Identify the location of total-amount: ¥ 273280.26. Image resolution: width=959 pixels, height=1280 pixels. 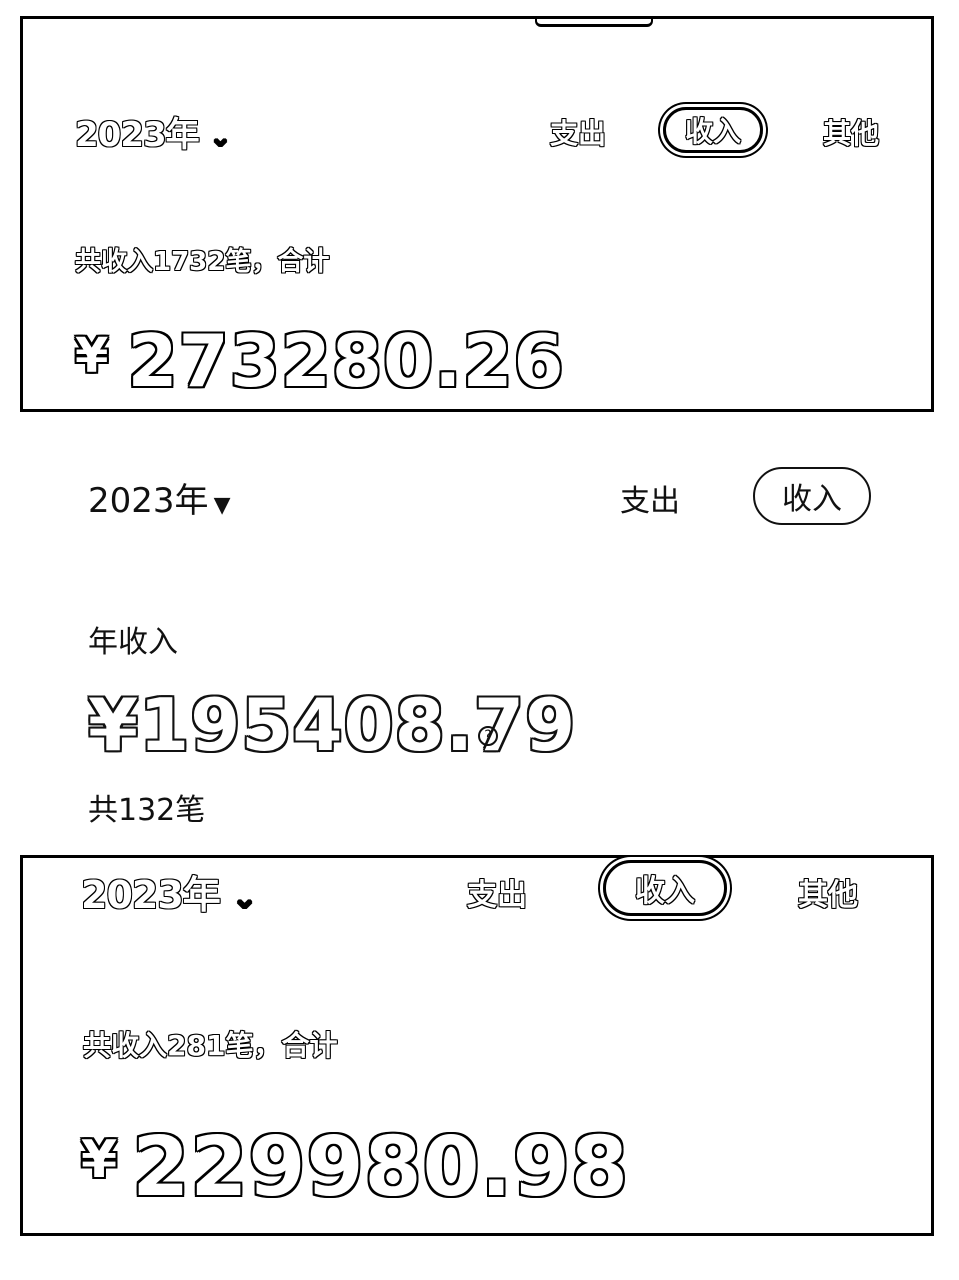
(320, 361).